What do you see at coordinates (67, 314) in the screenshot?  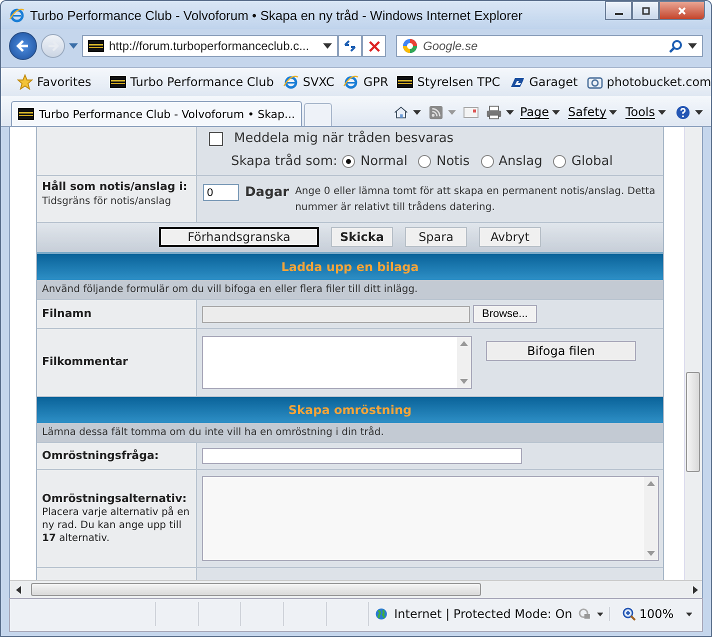 I see `field-label: Filnamn` at bounding box center [67, 314].